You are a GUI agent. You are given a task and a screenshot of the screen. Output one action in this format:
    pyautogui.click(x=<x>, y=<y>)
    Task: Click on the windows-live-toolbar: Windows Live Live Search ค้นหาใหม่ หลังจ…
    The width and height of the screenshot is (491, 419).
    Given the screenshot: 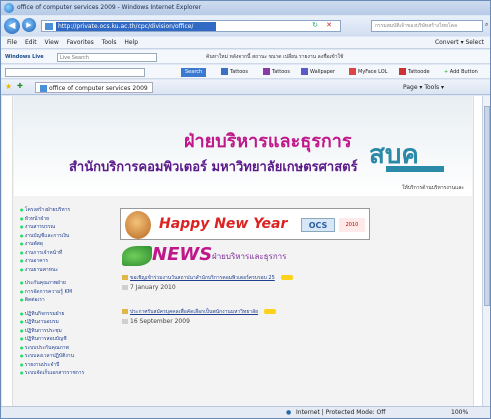 What is the action you would take?
    pyautogui.click(x=245, y=57)
    